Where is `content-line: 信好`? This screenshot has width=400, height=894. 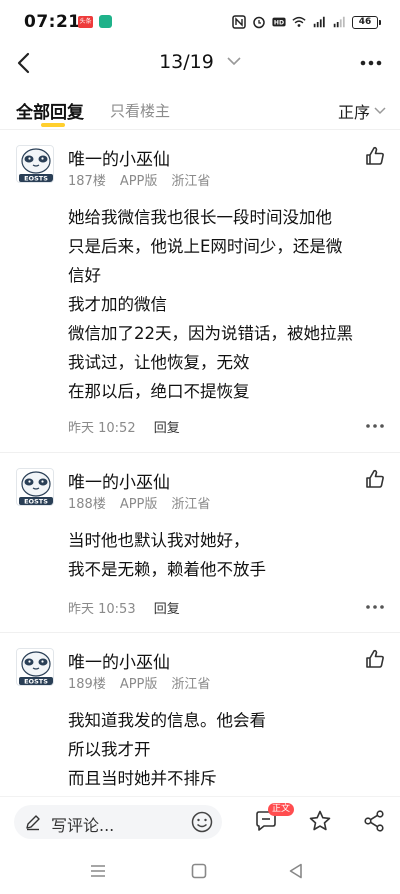 content-line: 信好 is located at coordinates (84, 275).